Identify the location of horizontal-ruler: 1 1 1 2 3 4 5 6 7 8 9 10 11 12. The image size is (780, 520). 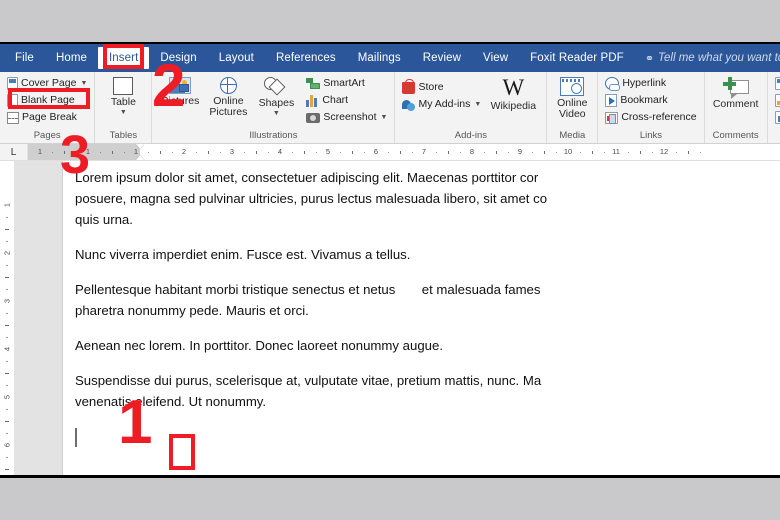
(404, 152).